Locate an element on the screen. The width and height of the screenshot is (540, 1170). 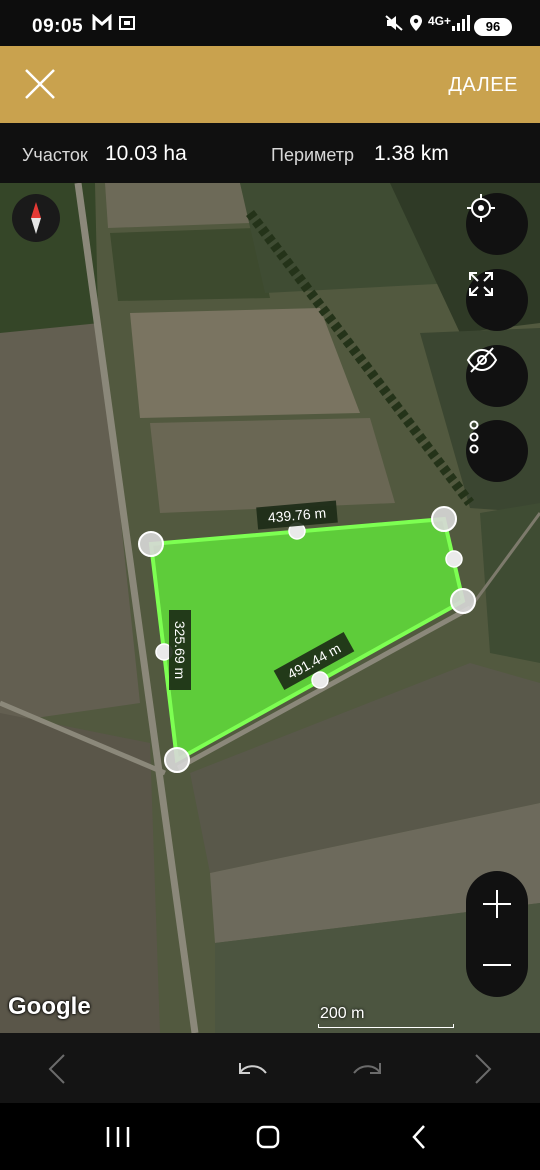
back-icon is located at coordinates (420, 1137).